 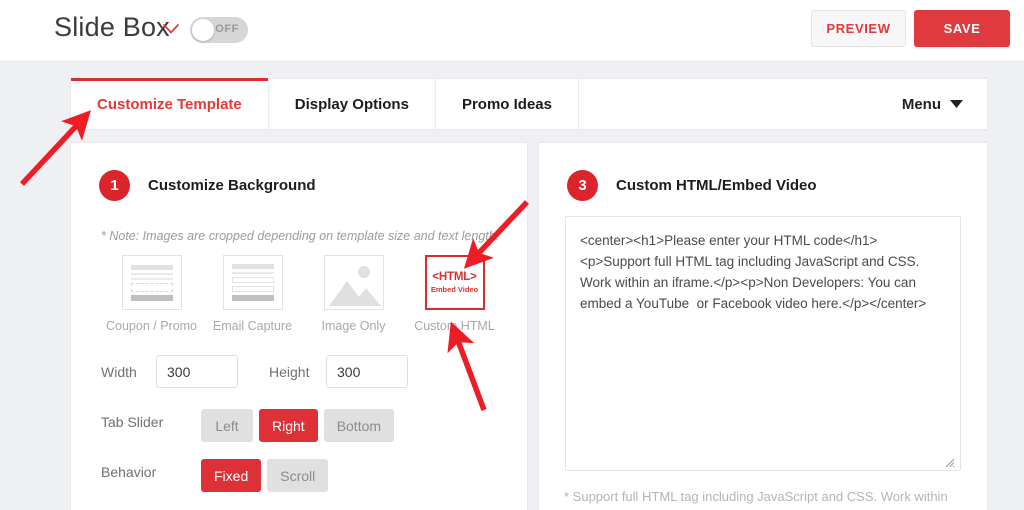 What do you see at coordinates (367, 371) in the screenshot?
I see `height-input` at bounding box center [367, 371].